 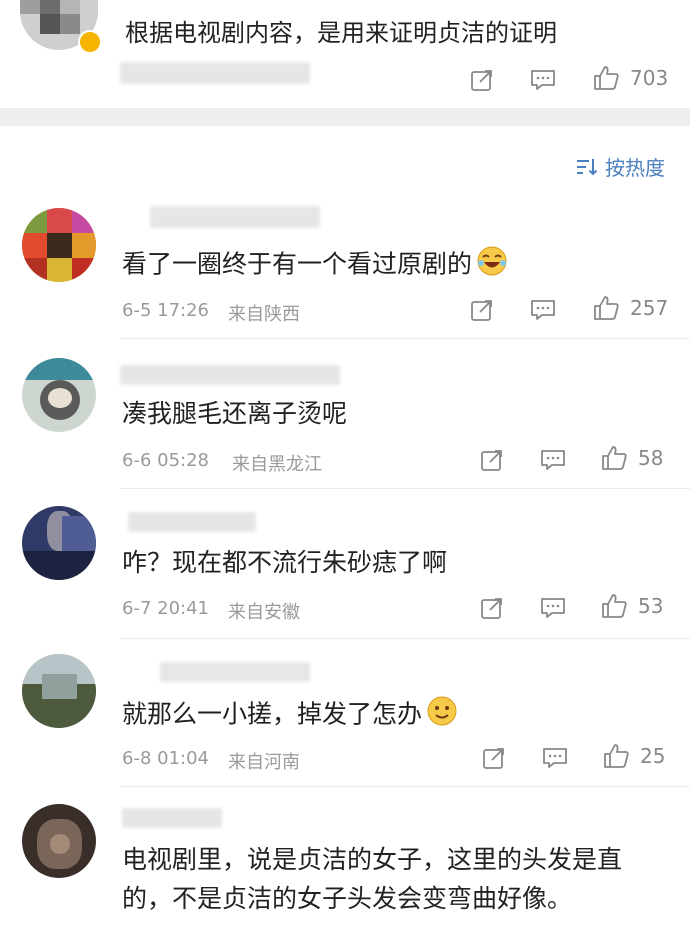 I want to click on like-count: 25, so click(x=653, y=756).